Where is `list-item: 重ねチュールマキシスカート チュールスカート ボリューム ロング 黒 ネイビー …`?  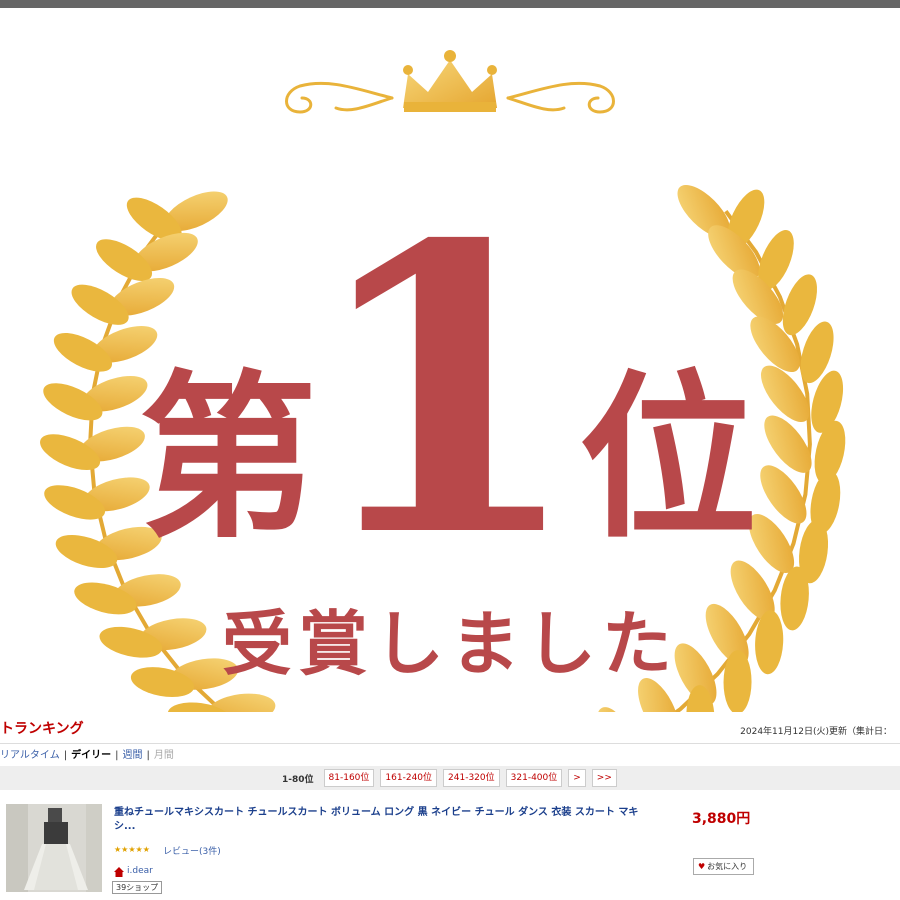
list-item: 重ねチュールマキシスカート チュールスカート ボリューム ロング 黒 ネイビー … is located at coordinates (450, 848).